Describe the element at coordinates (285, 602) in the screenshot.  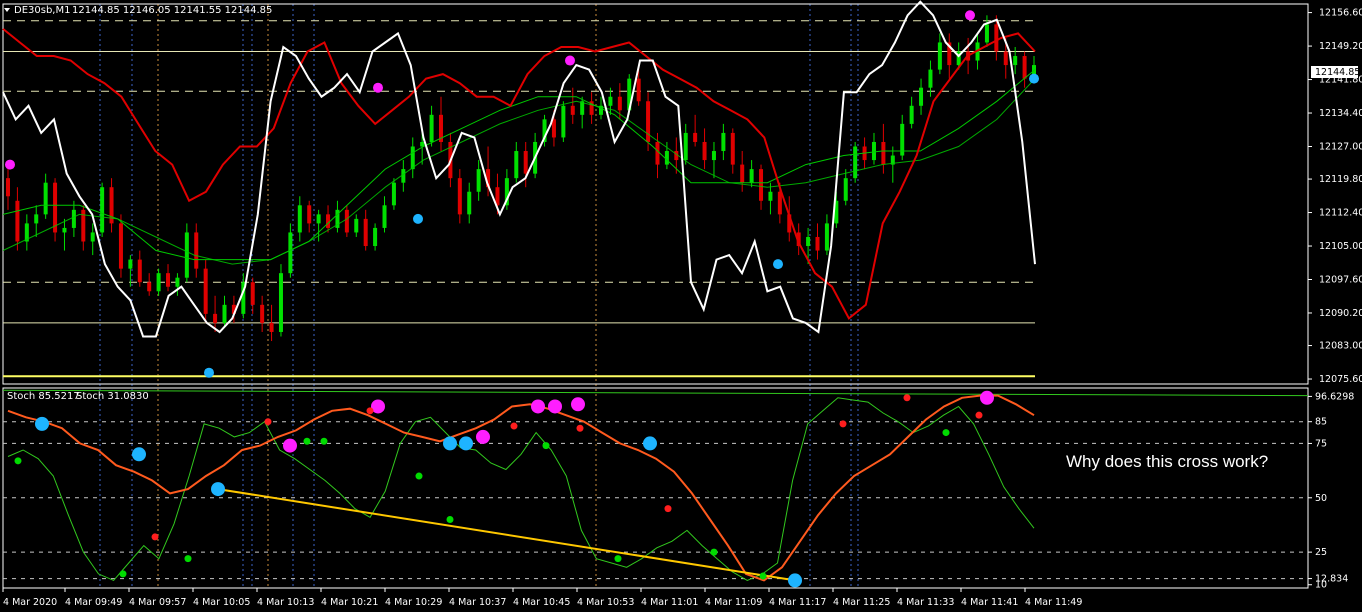
I see `time-axis-label: 4 Mar 10:13` at that location.